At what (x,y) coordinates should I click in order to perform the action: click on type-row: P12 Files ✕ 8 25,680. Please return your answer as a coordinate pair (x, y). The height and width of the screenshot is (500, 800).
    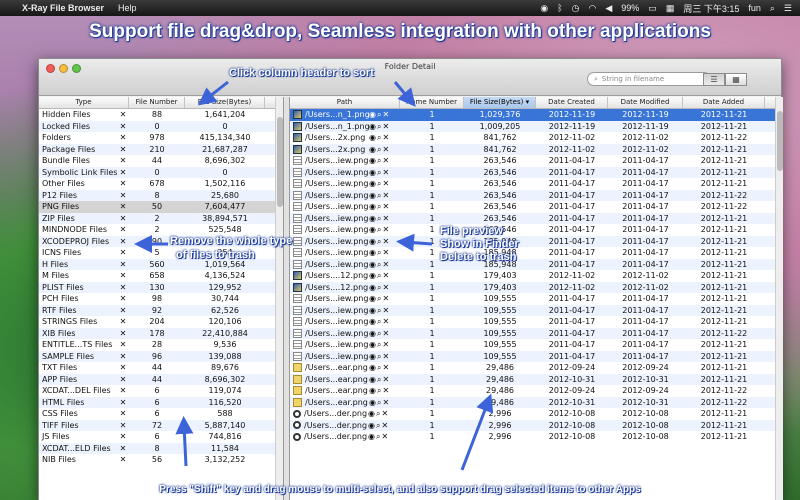
    Looking at the image, I should click on (161, 195).